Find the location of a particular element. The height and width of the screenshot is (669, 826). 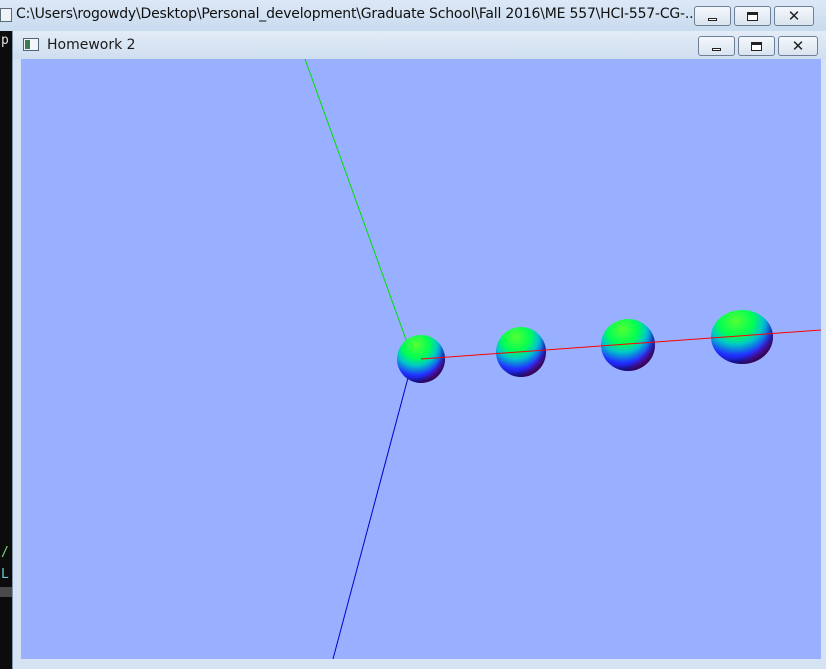

console-minimize-button is located at coordinates (712, 16).